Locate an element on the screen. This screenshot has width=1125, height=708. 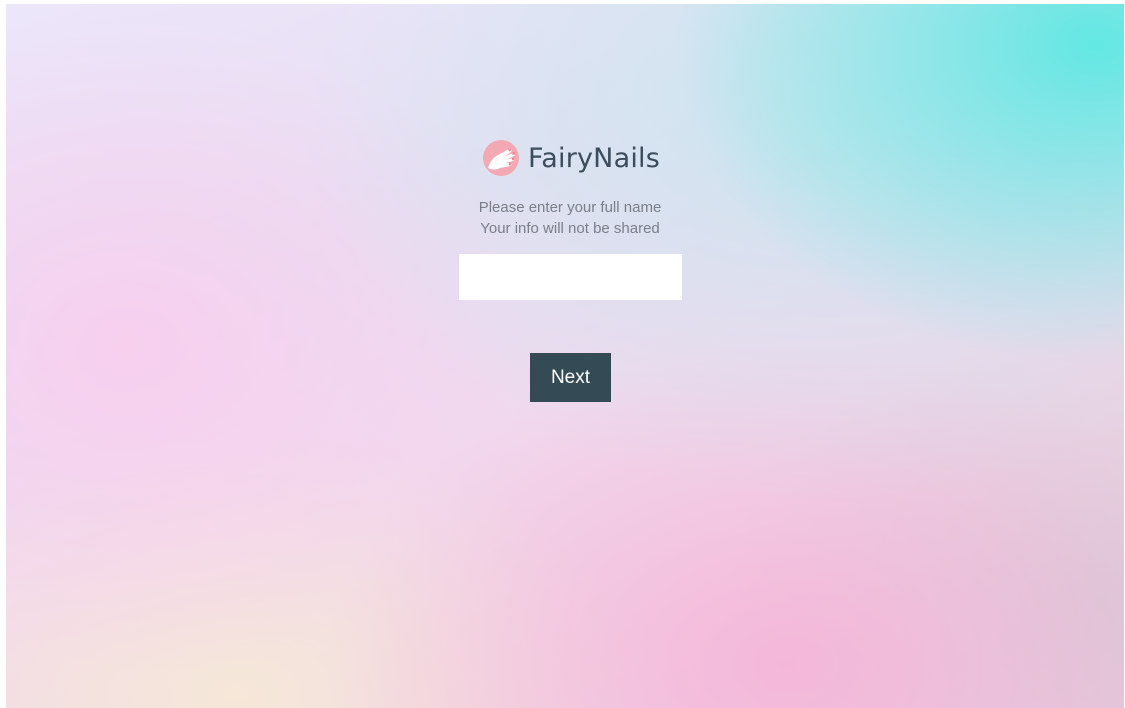
brand-header: FairyNails is located at coordinates (570, 158).